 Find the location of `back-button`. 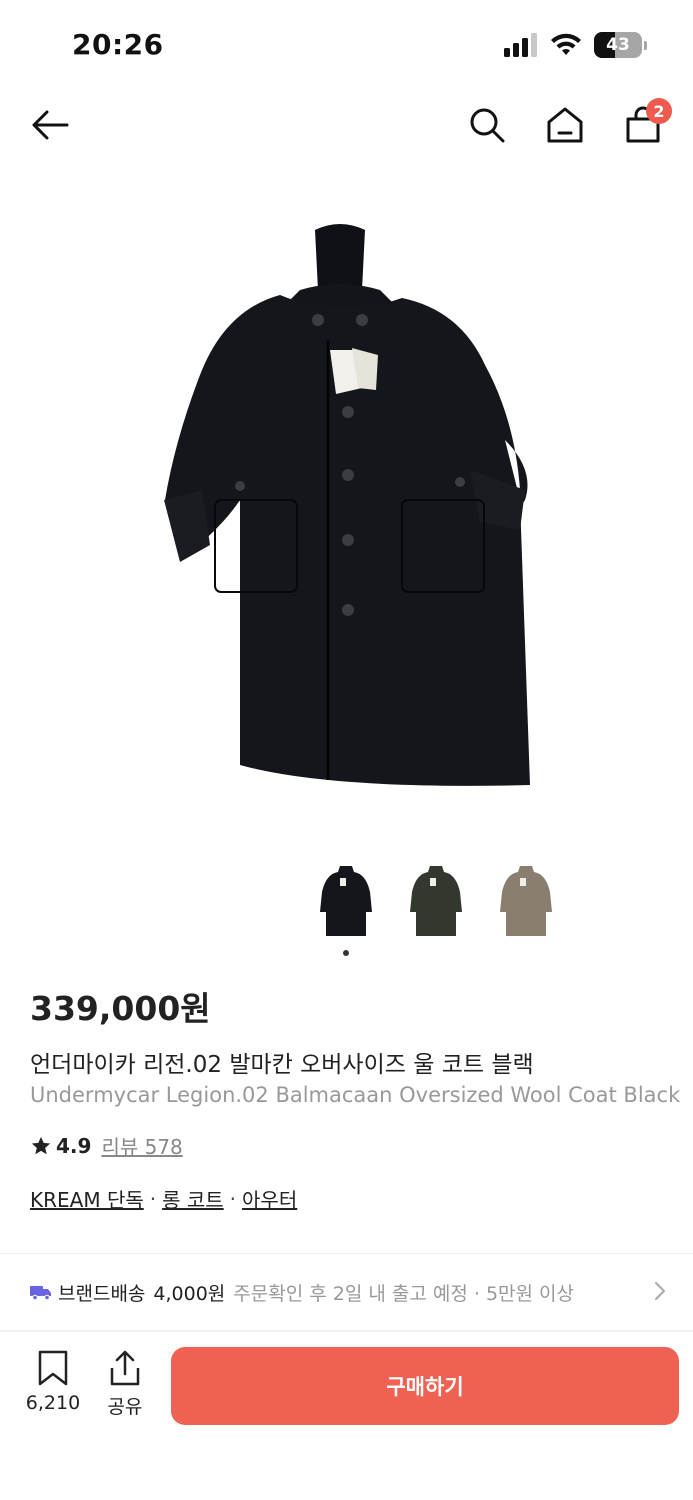

back-button is located at coordinates (49, 125).